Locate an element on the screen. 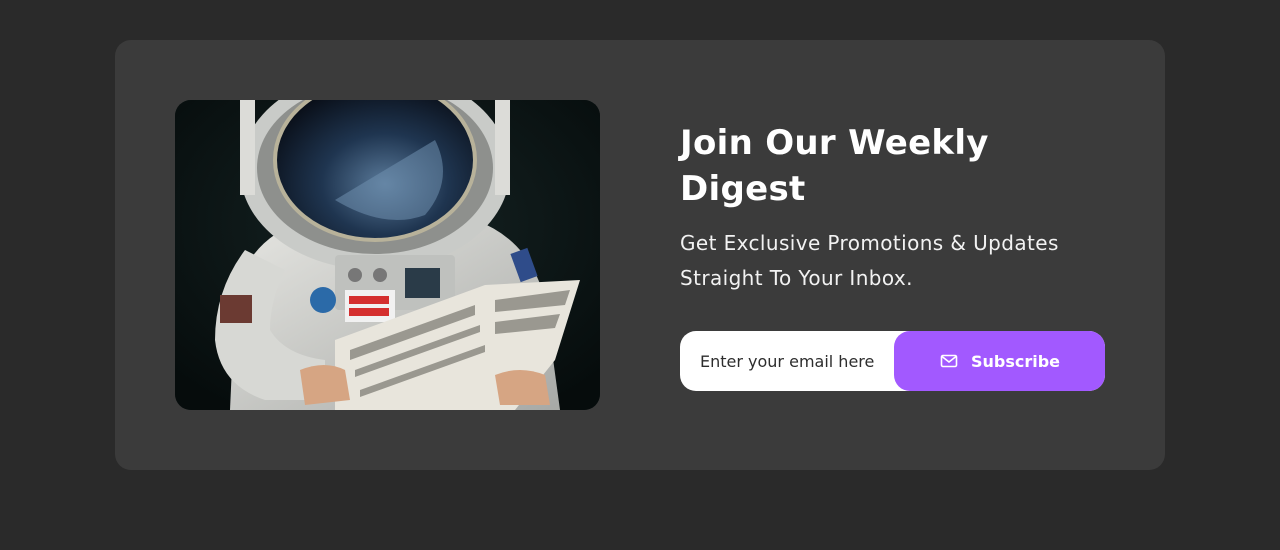 The height and width of the screenshot is (550, 1280). title-line-1: Join Our Weekly is located at coordinates (834, 143).